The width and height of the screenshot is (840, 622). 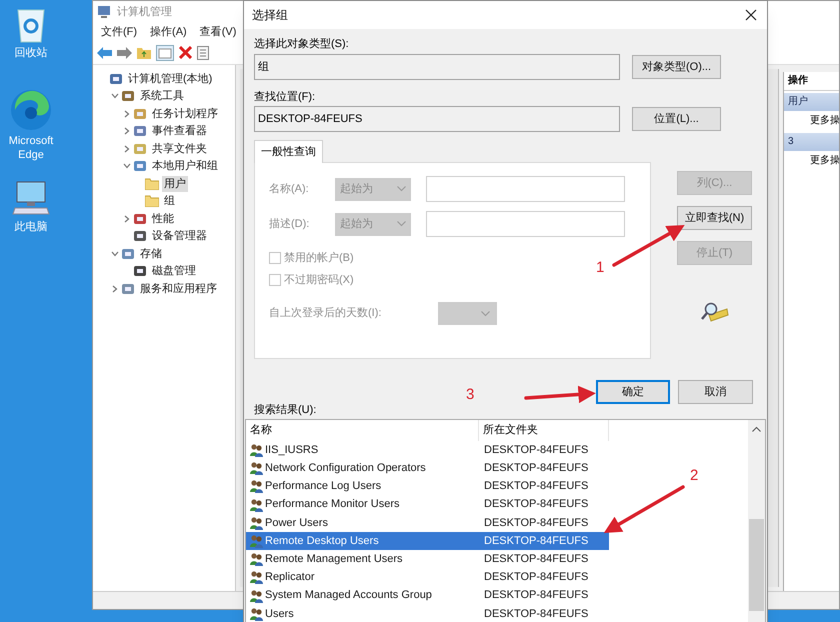 I want to click on result-row: Performance Log Users DESKTOP-84FEUFS, so click(x=427, y=486).